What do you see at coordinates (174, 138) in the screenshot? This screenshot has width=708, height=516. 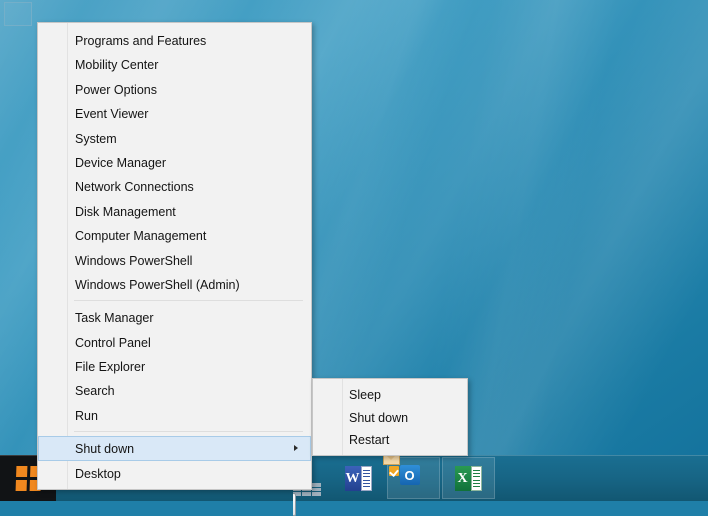 I see `menu-item-system: System` at bounding box center [174, 138].